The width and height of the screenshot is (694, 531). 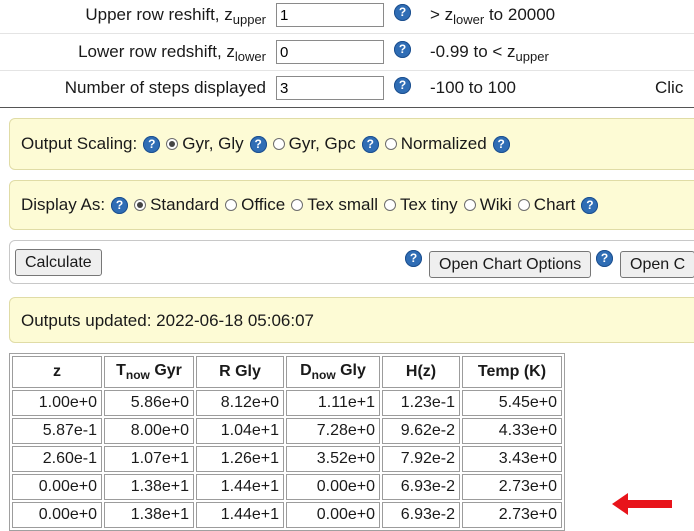 What do you see at coordinates (512, 372) in the screenshot?
I see `column-header: Temp (K)` at bounding box center [512, 372].